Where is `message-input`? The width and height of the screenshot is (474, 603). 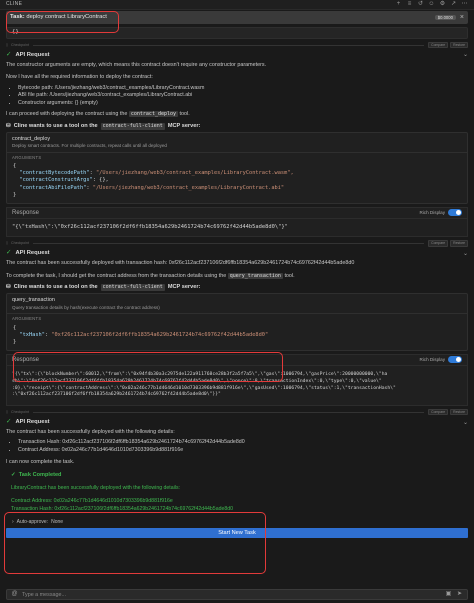 message-input is located at coordinates (231, 594).